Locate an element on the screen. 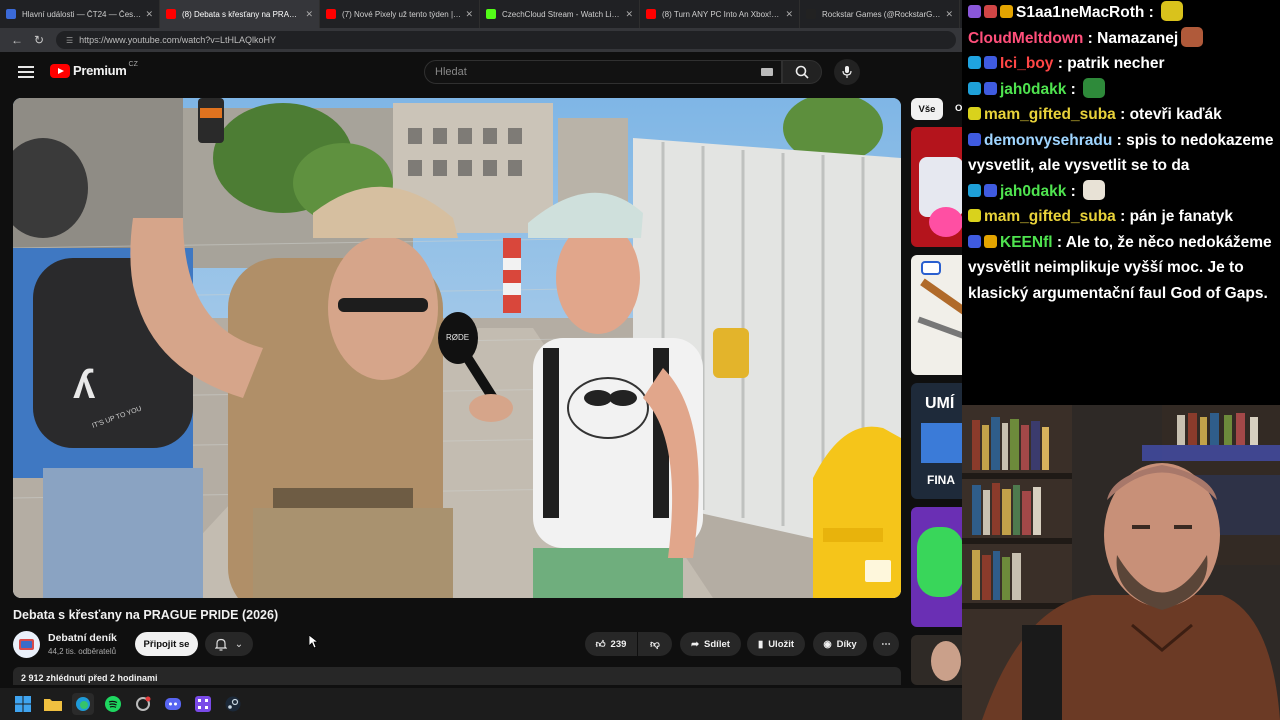 The height and width of the screenshot is (720, 1280). chat-message: mam_gifted_suba : otevři kaďák is located at coordinates (1121, 115).